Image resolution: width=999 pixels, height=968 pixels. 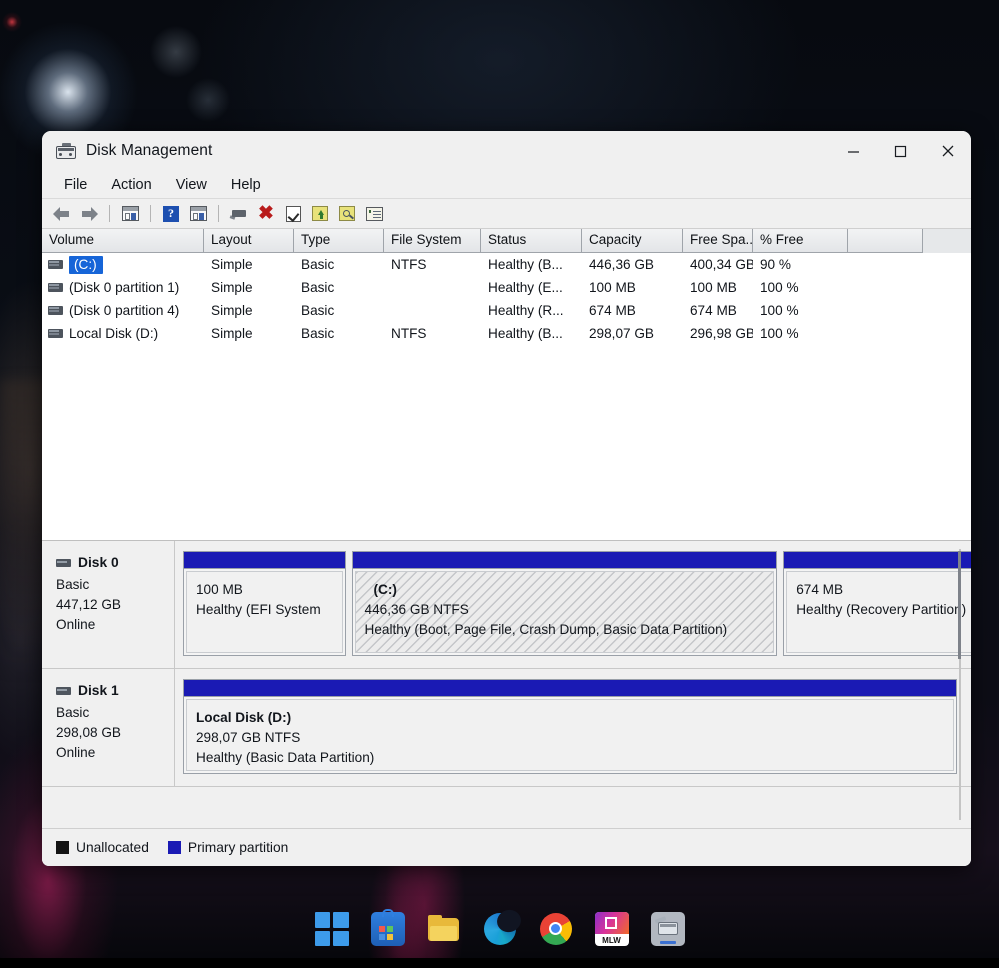 What do you see at coordinates (219, 589) in the screenshot?
I see `partition-size: 100 MB` at bounding box center [219, 589].